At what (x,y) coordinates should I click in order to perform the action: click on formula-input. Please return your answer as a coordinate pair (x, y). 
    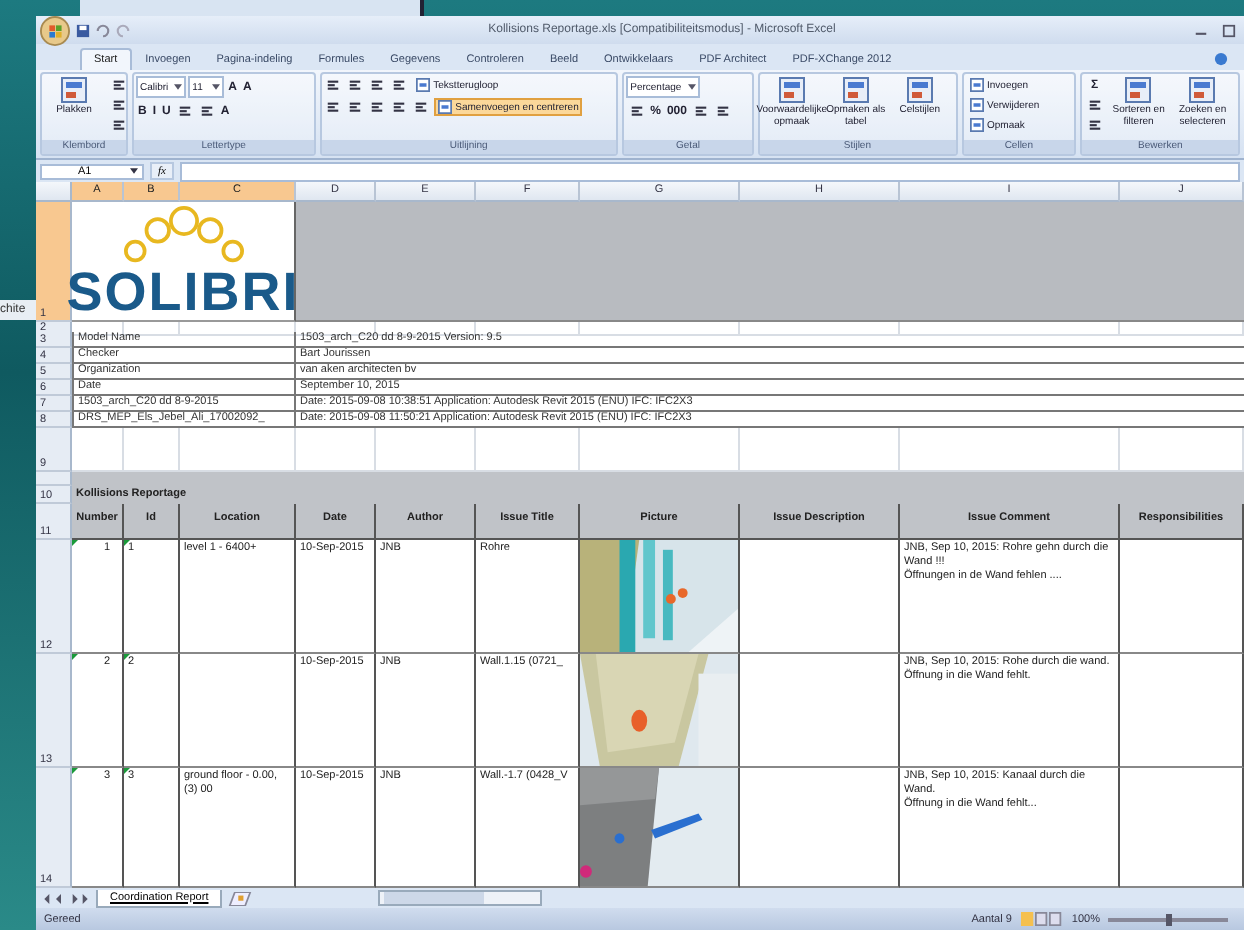
    Looking at the image, I should click on (709, 171).